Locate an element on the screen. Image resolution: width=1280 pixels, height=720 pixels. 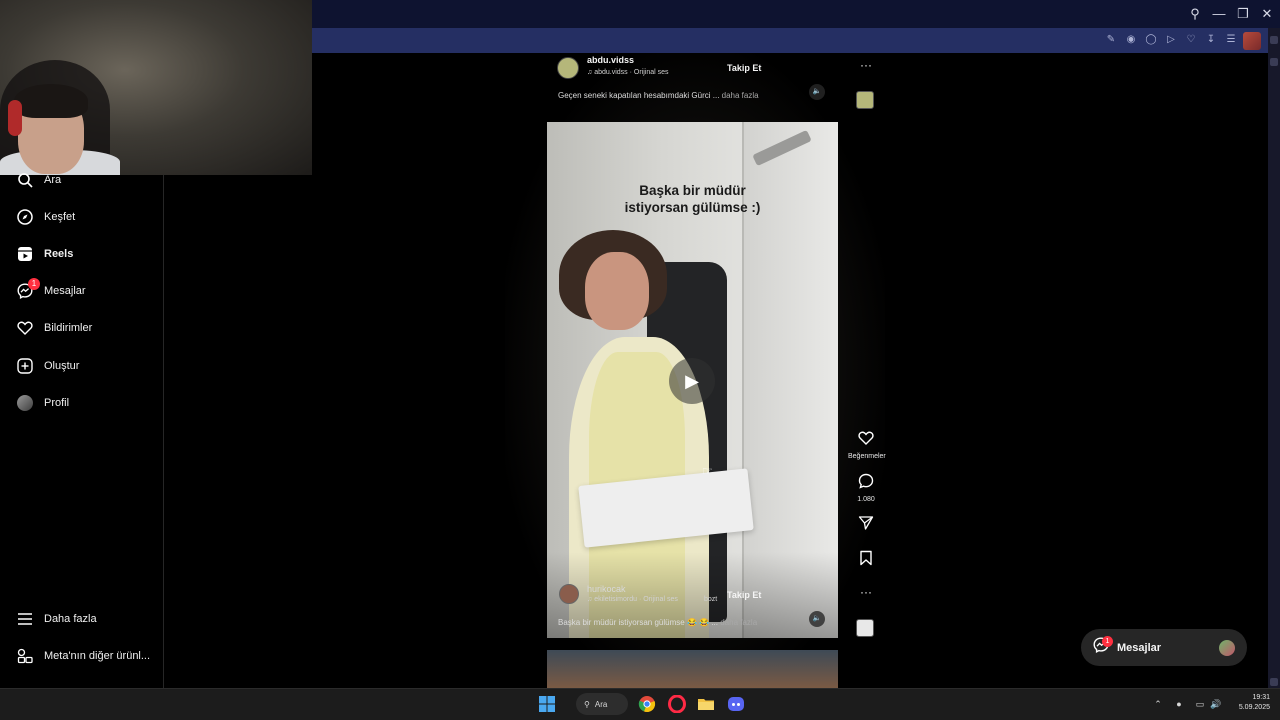
menu-icon is located at coordinates (25, 619).